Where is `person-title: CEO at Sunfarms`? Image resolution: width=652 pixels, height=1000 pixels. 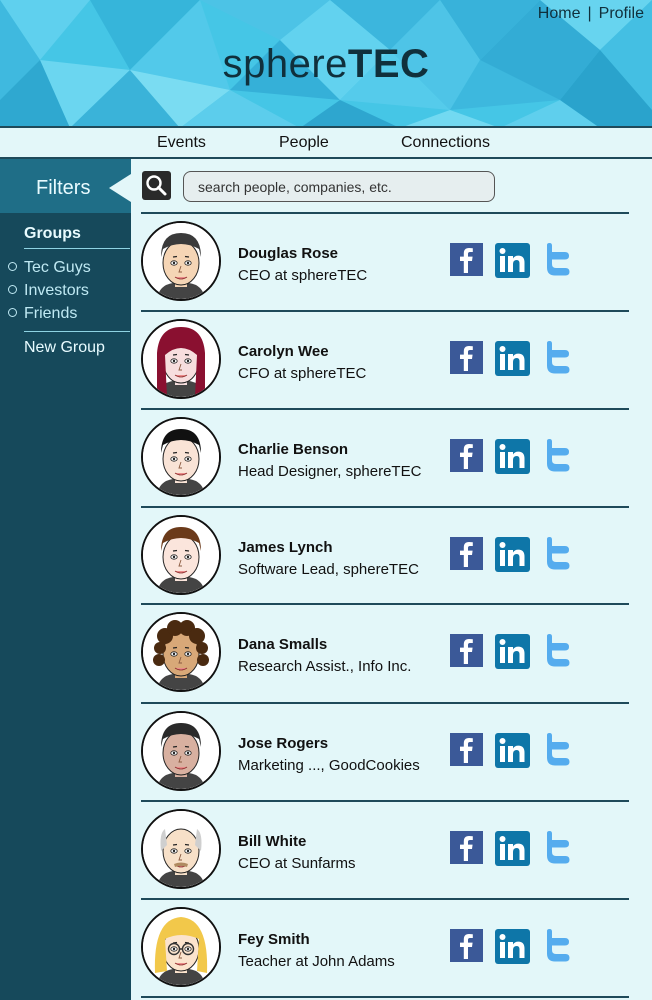
person-title: CEO at Sunfarms is located at coordinates (297, 863).